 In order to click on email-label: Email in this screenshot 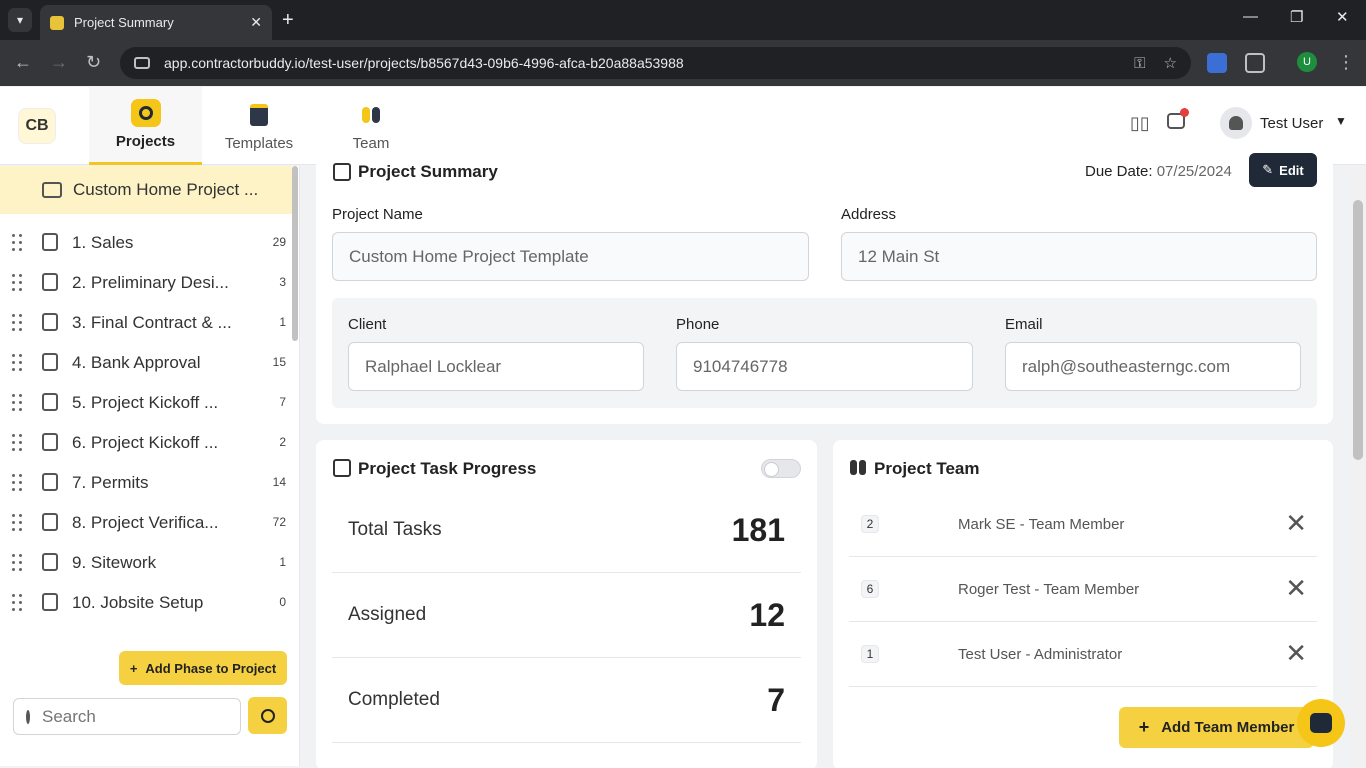, I will do `click(1024, 324)`.